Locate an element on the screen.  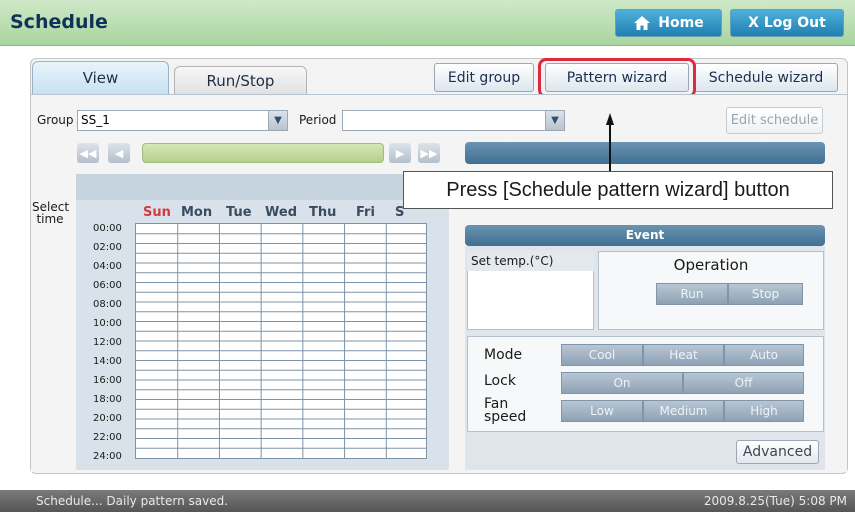
time-label: 14:00 is located at coordinates (107, 361).